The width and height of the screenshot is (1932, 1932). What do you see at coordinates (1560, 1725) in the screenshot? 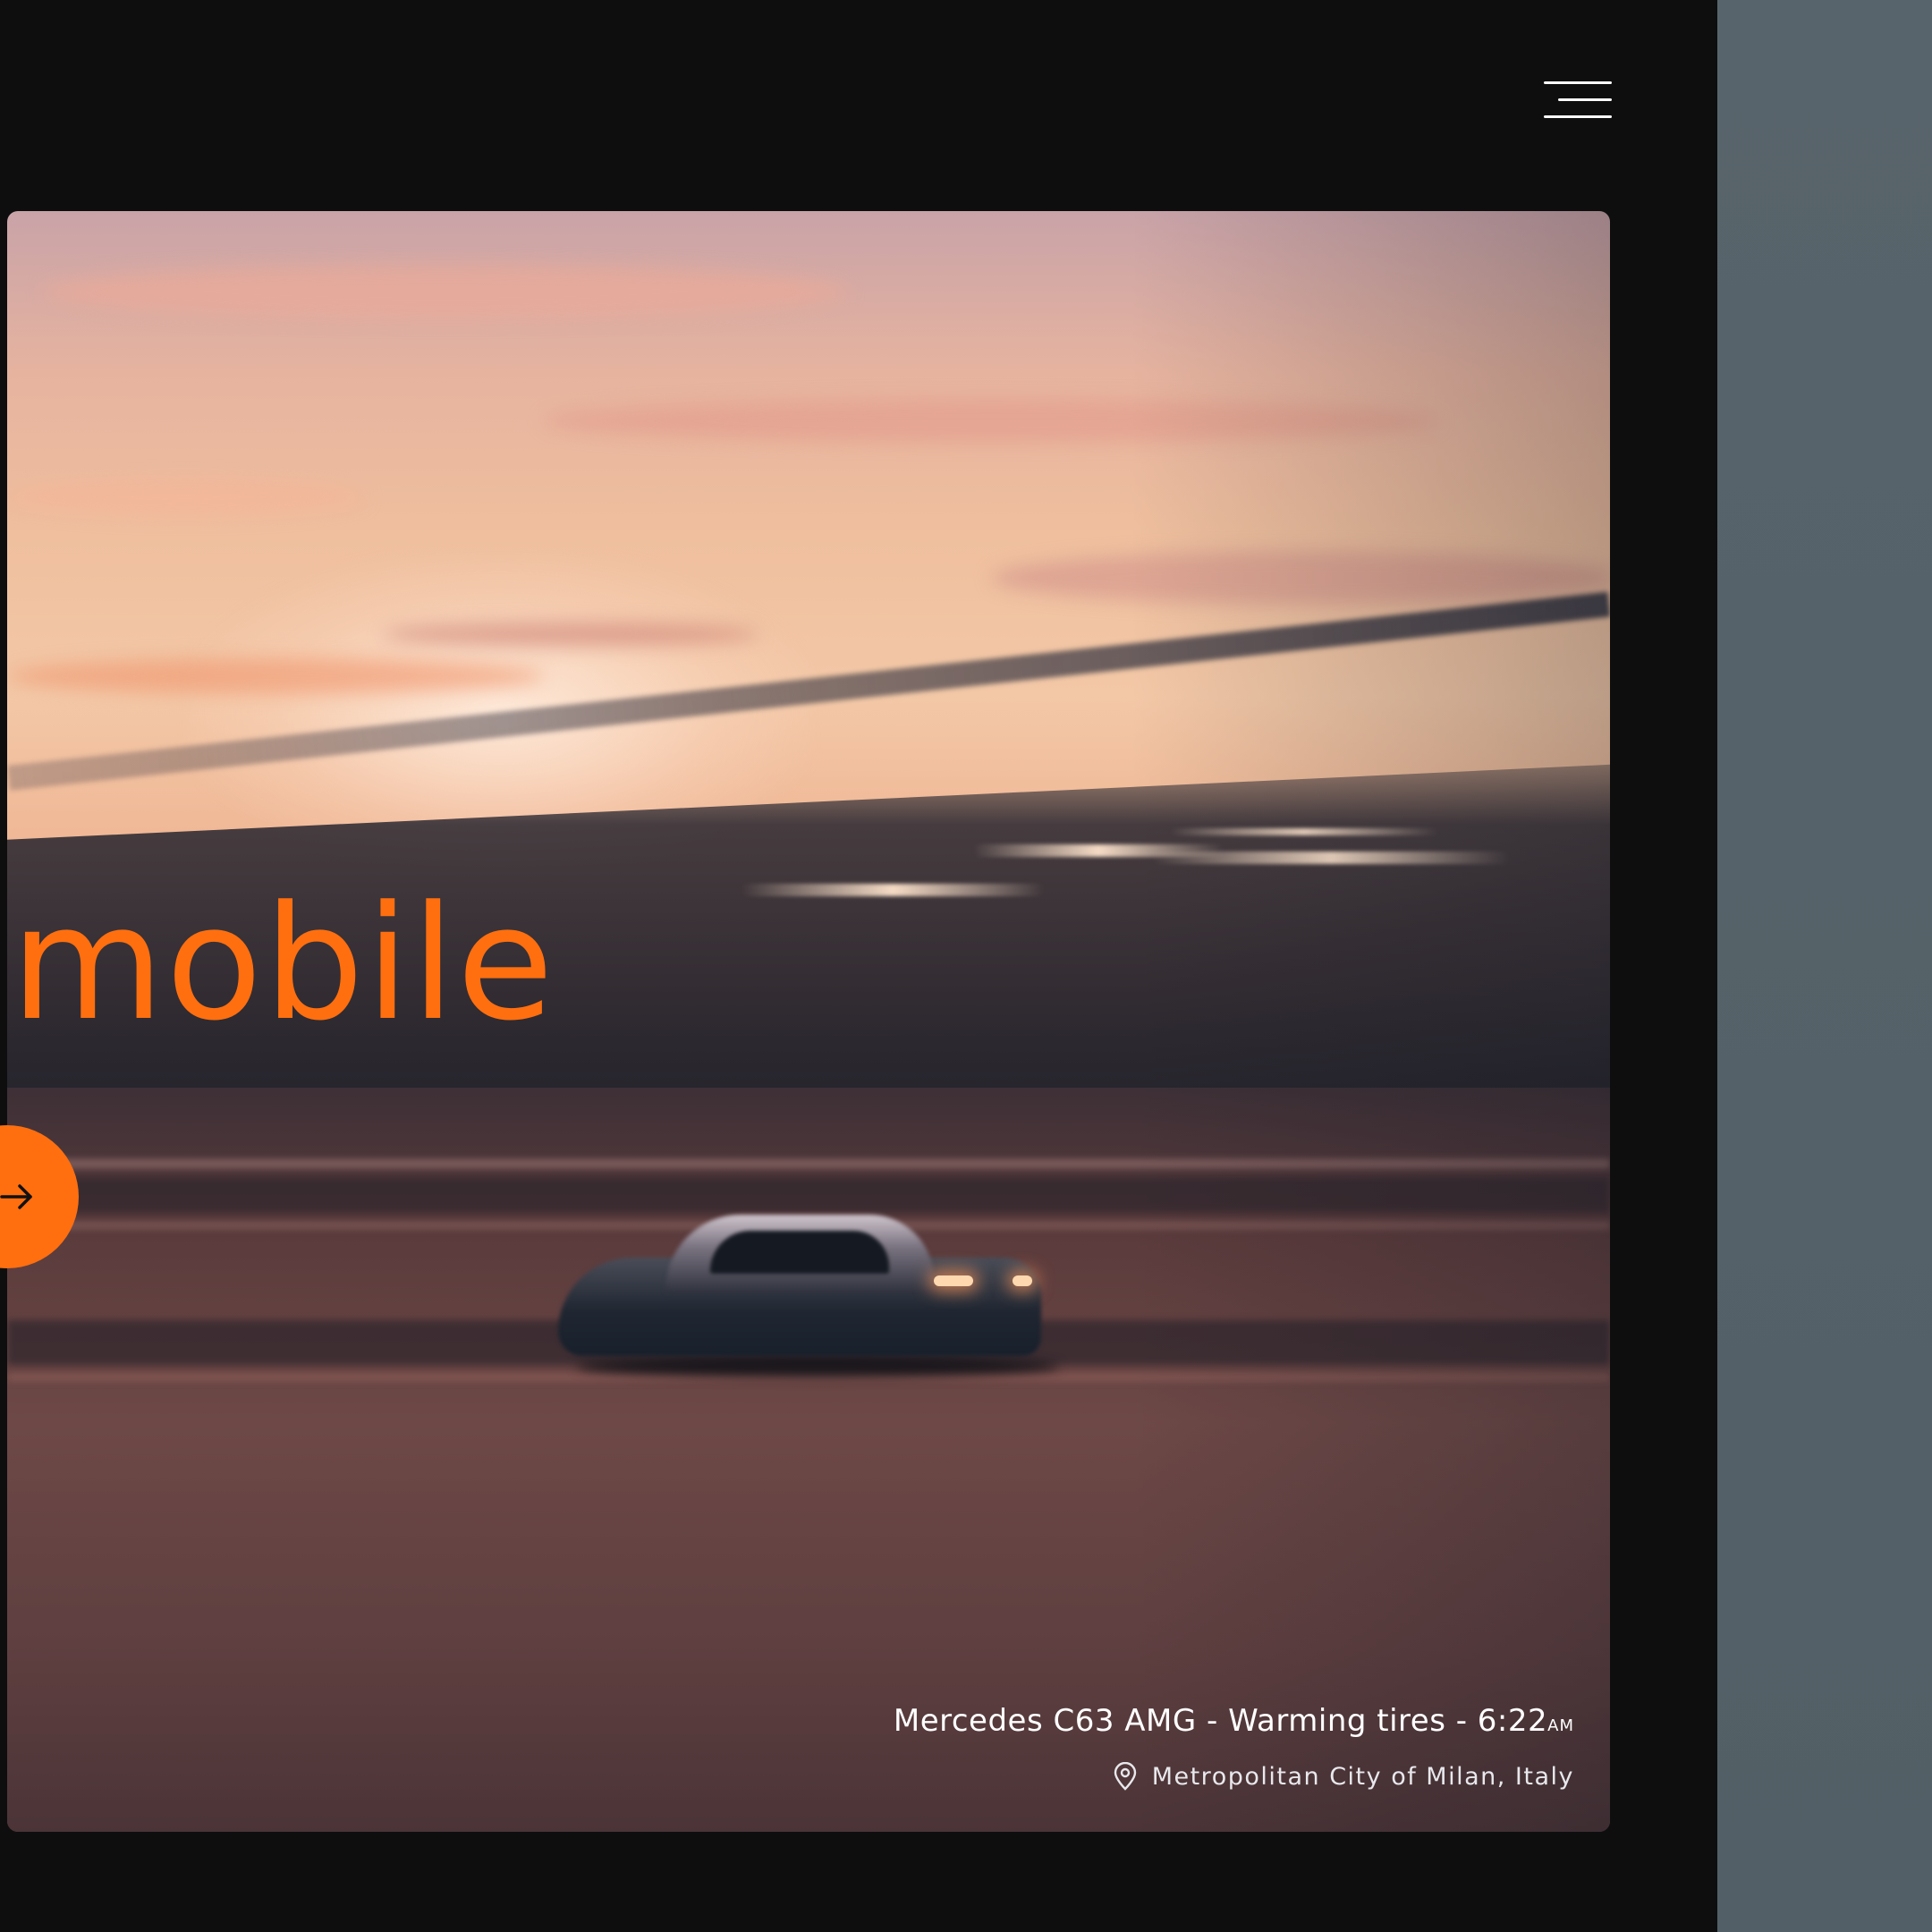
I see `caption-ampm: AM` at bounding box center [1560, 1725].